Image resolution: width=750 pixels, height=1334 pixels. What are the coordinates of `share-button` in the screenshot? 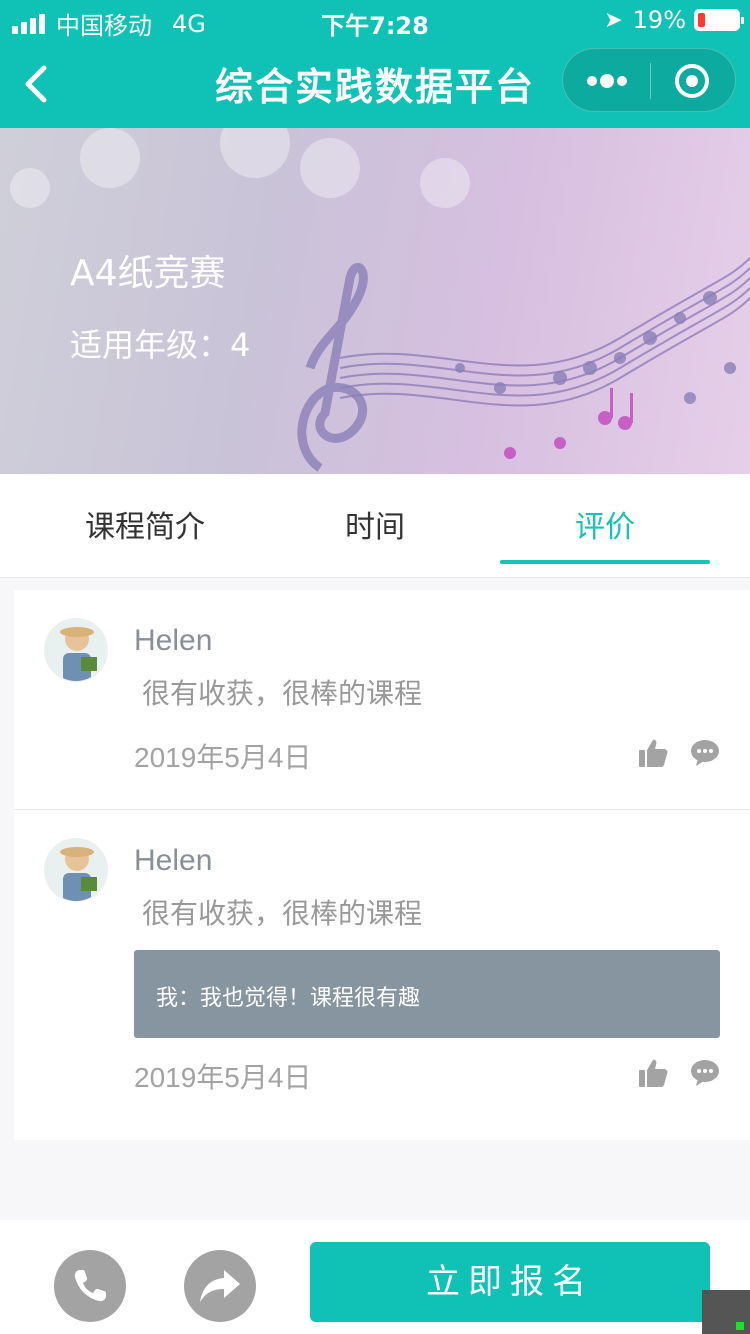 It's located at (220, 1286).